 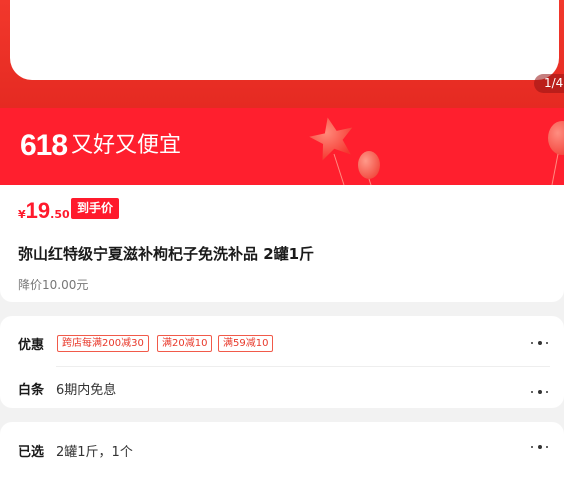 What do you see at coordinates (31, 452) in the screenshot?
I see `selection-label: 已选` at bounding box center [31, 452].